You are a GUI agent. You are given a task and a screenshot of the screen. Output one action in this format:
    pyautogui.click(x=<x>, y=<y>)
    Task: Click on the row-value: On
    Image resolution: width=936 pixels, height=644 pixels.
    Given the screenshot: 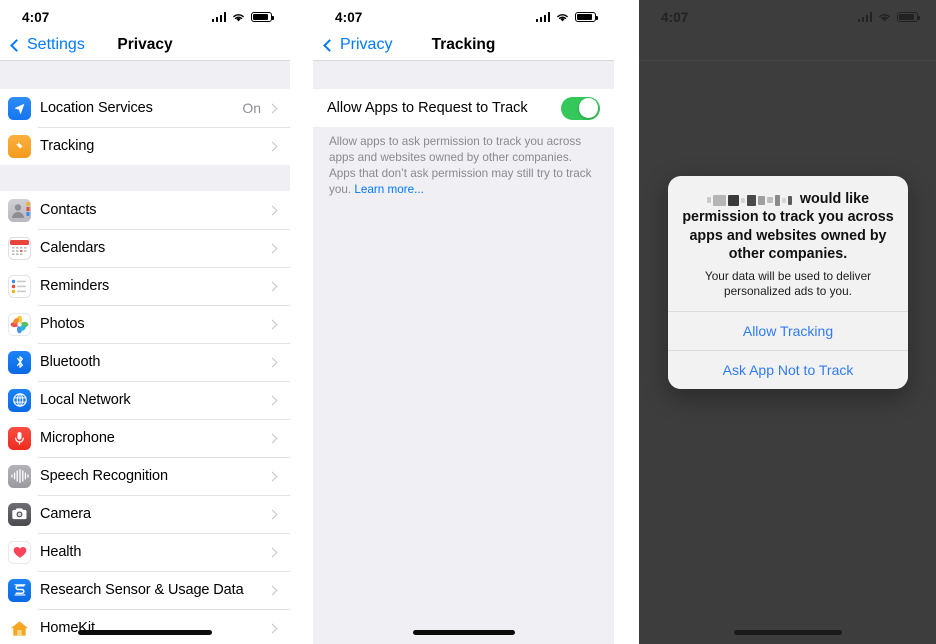 What is the action you would take?
    pyautogui.click(x=251, y=108)
    